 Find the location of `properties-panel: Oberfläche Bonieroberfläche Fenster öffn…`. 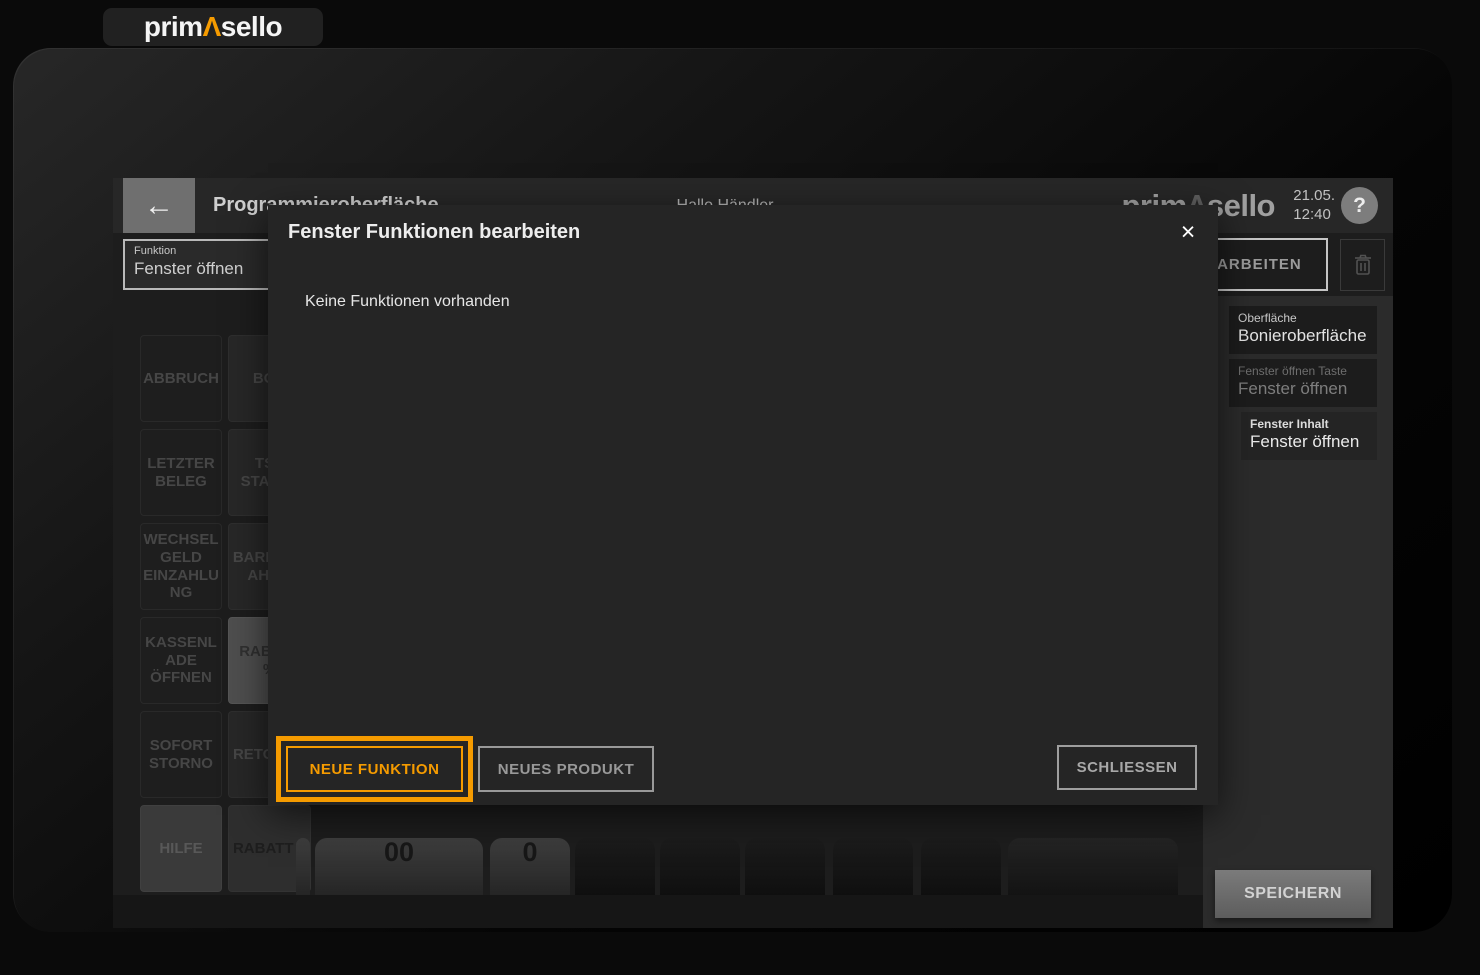

properties-panel: Oberfläche Bonieroberfläche Fenster öffn… is located at coordinates (1298, 612).